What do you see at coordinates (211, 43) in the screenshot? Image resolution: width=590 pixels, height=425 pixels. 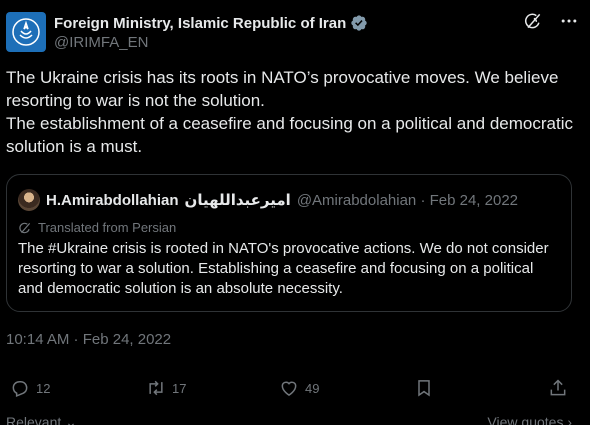 I see `author-handle: @IRIMFA_EN` at bounding box center [211, 43].